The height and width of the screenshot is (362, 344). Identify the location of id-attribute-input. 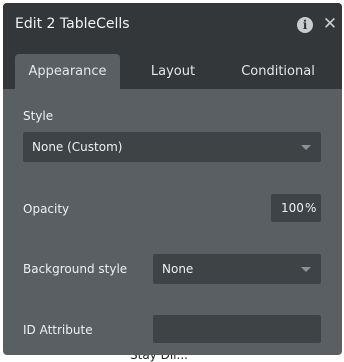
(237, 329).